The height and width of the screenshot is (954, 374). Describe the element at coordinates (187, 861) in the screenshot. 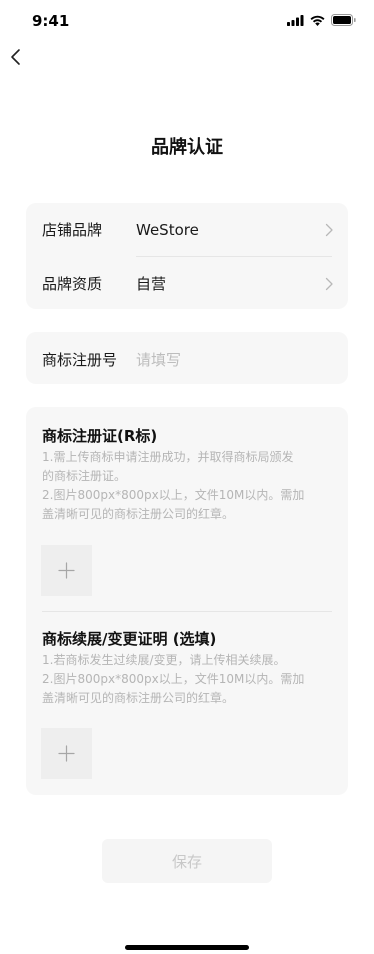

I see `save-button: 保存` at that location.